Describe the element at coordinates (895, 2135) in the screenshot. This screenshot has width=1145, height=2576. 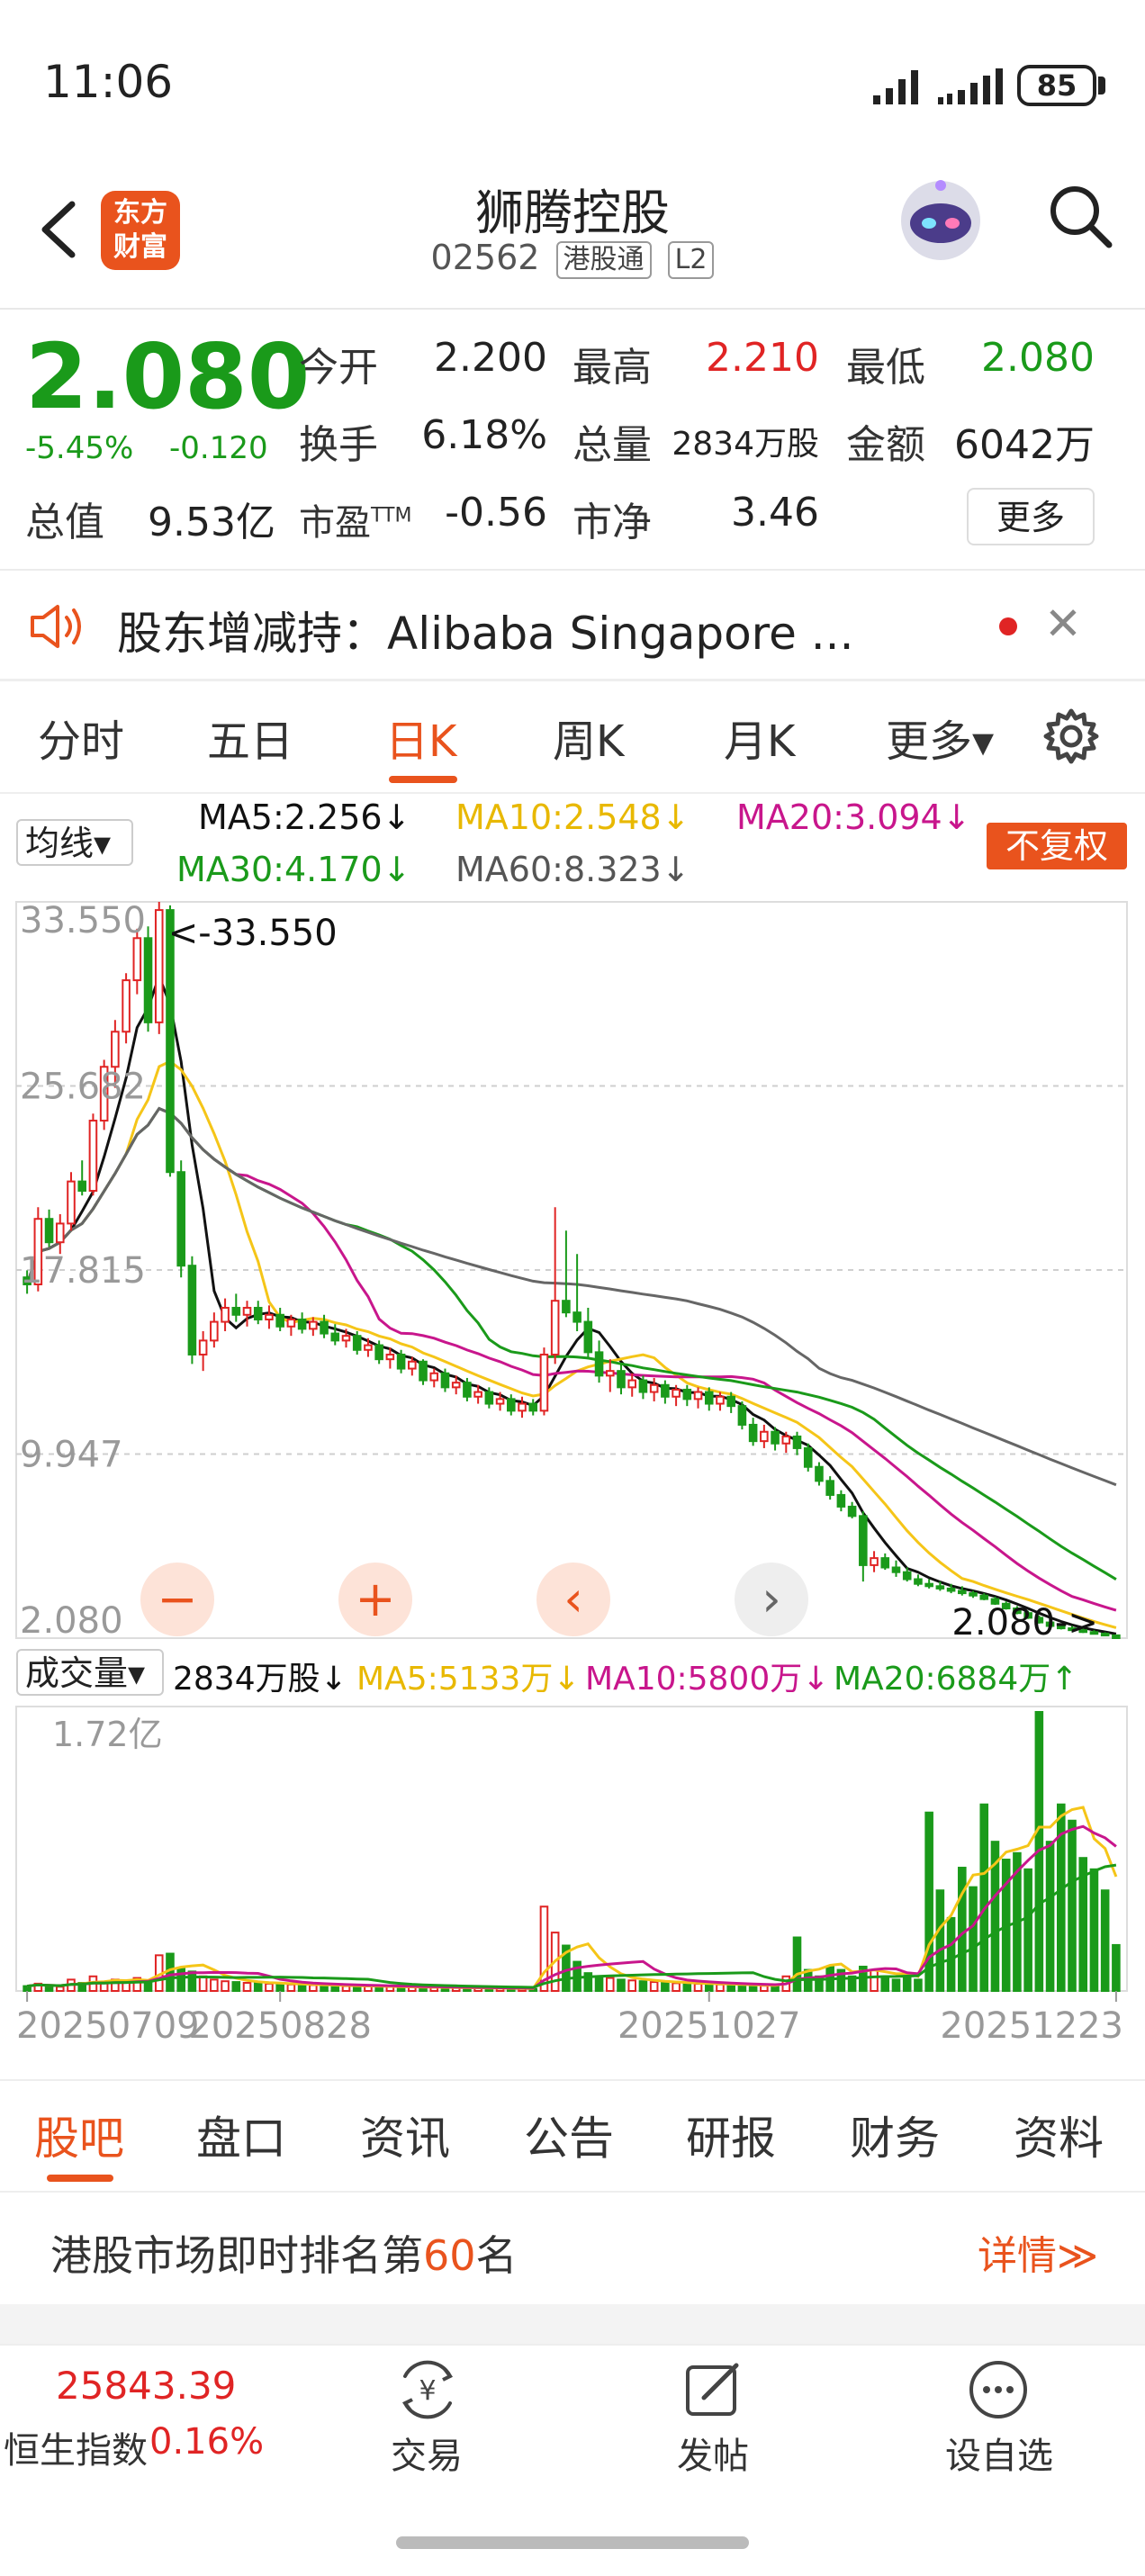
I see `tab-financials: 财务` at that location.